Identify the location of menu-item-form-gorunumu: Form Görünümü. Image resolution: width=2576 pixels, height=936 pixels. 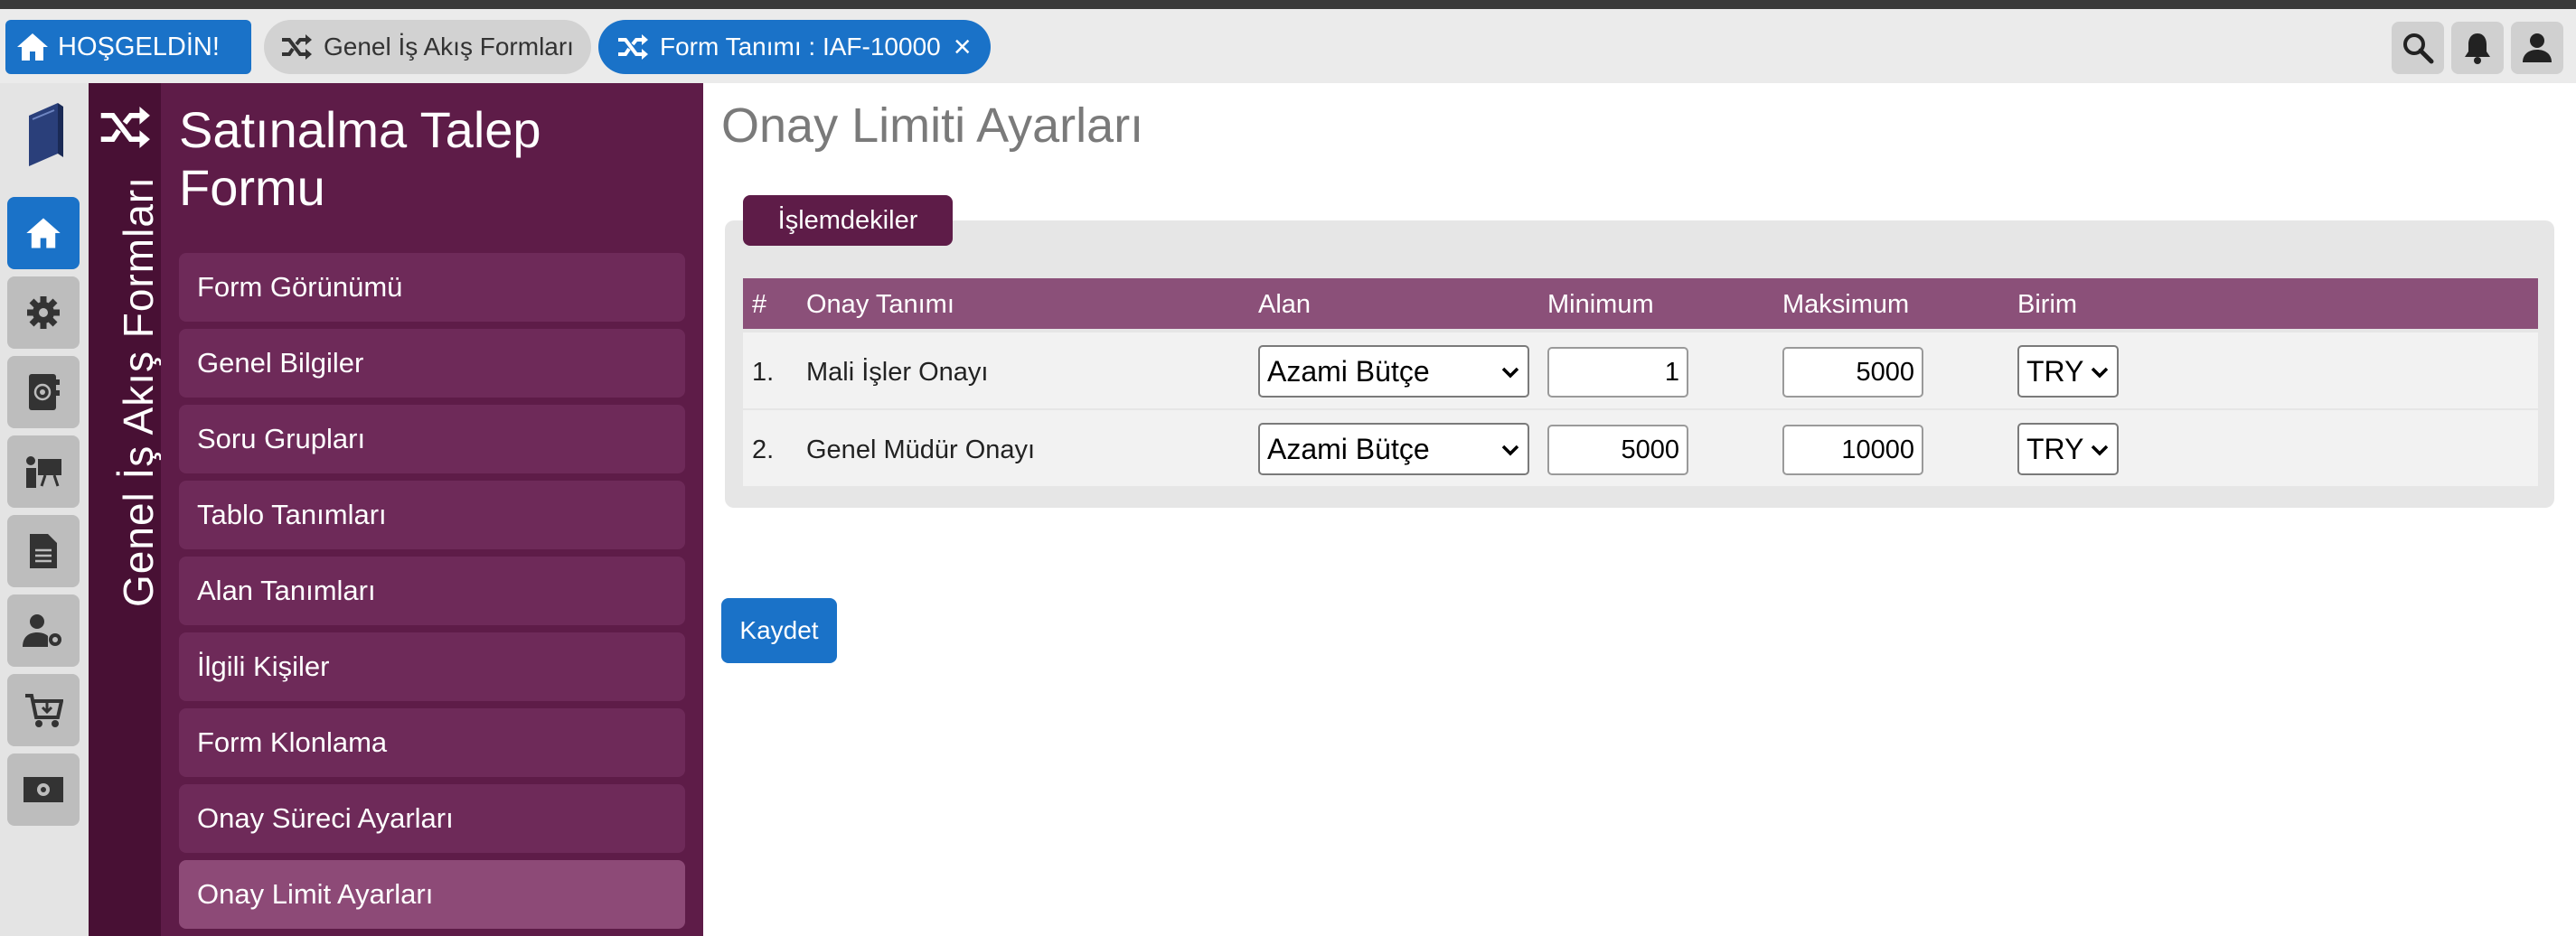
(432, 288).